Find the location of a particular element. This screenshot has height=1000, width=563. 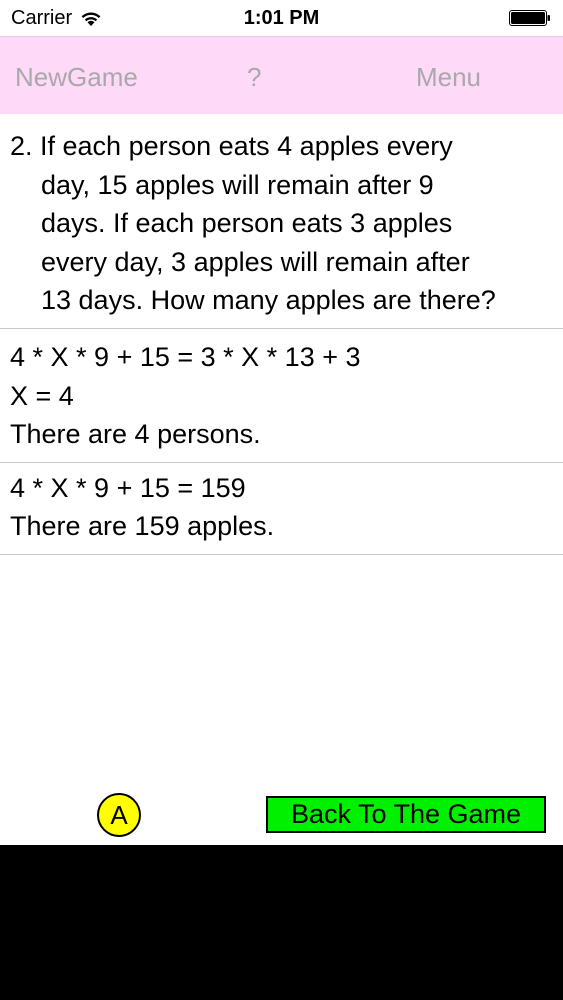

back-to-game-button: Back To The Game is located at coordinates (406, 814).